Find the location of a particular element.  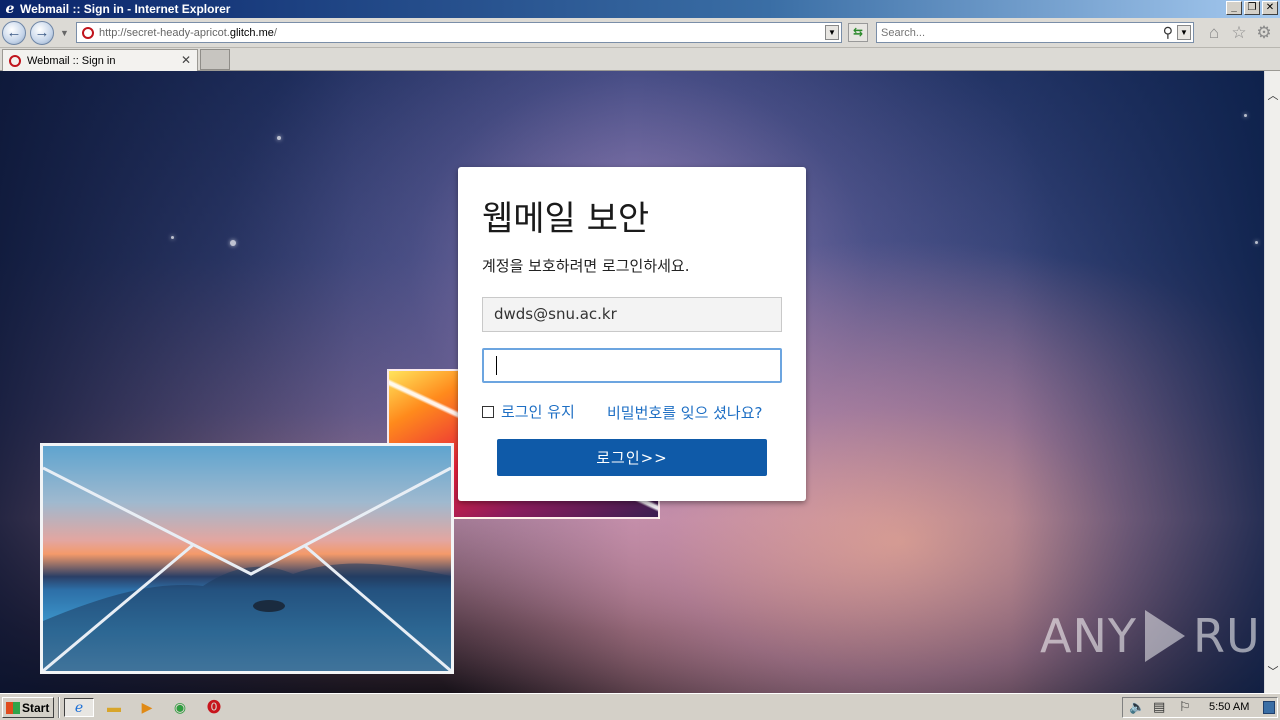

remember-me: 로그인 유지 is located at coordinates (528, 411).